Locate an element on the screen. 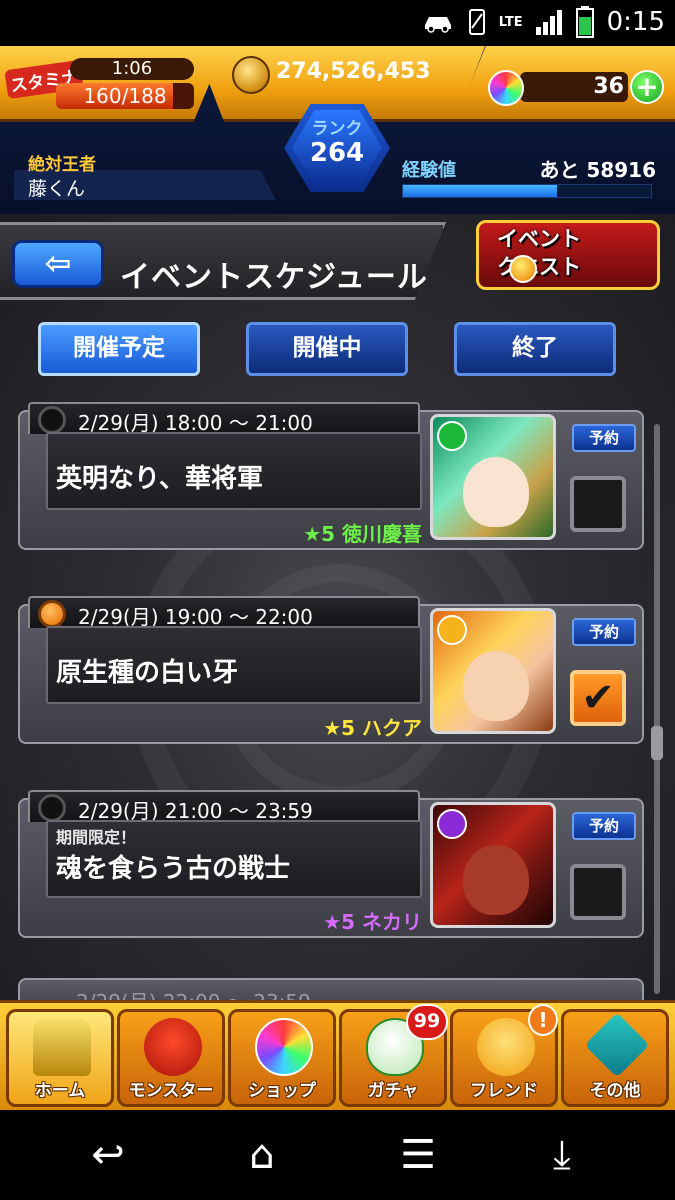 The image size is (675, 1200). reserve-checkbox-checked: ✔ is located at coordinates (598, 698).